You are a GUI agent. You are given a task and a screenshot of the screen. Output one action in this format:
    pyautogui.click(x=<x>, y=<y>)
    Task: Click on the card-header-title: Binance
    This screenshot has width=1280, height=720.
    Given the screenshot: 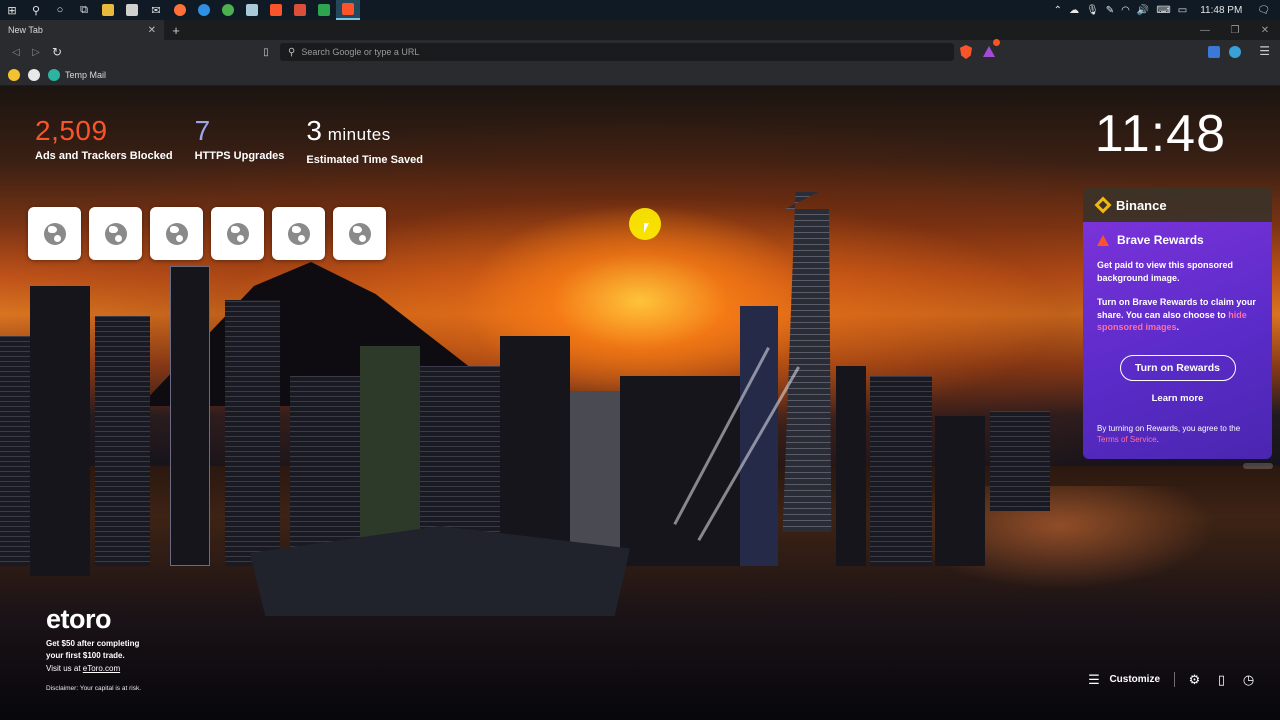 What is the action you would take?
    pyautogui.click(x=1141, y=205)
    